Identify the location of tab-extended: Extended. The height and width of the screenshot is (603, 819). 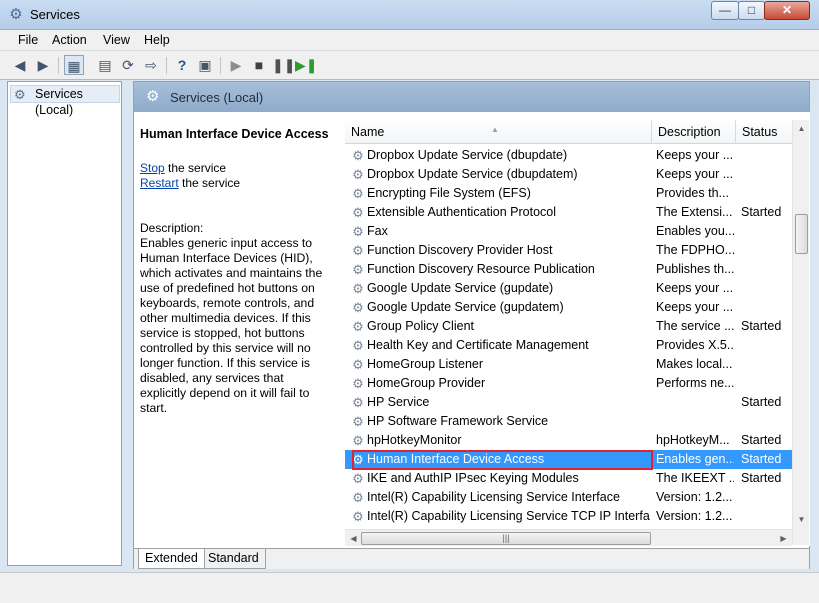
(171, 559).